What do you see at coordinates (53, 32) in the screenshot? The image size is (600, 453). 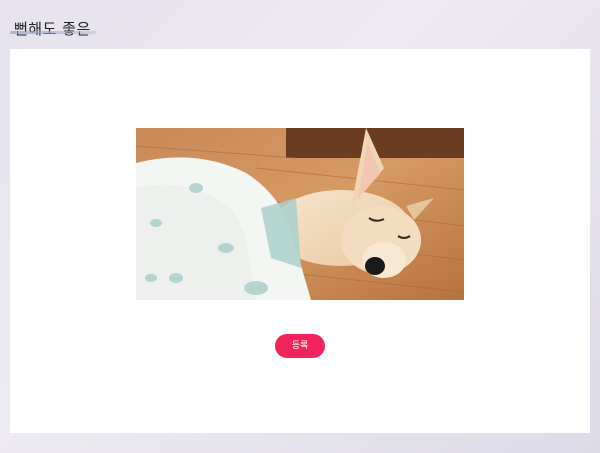 I see `title-underline` at bounding box center [53, 32].